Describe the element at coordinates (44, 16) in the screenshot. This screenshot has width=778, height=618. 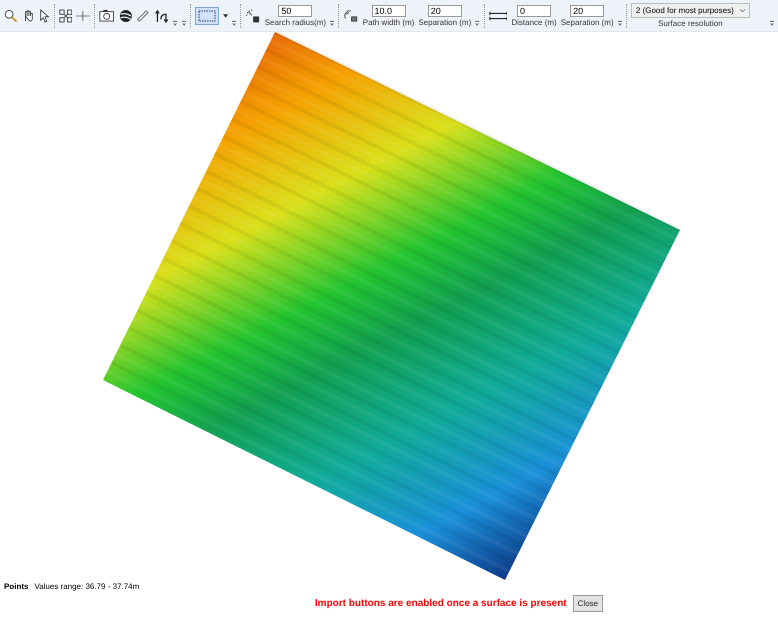
I see `pointer-icon` at that location.